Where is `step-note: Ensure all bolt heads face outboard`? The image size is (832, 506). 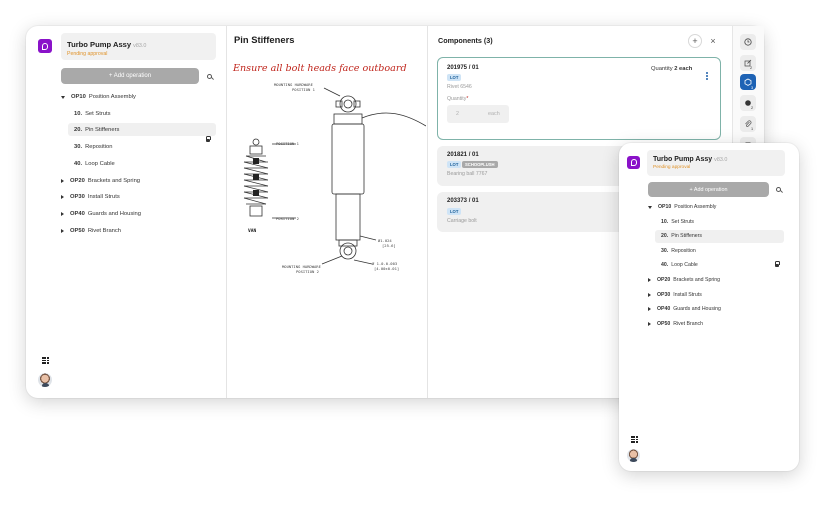
step-note: Ensure all bolt heads face outboard is located at coordinates (320, 68).